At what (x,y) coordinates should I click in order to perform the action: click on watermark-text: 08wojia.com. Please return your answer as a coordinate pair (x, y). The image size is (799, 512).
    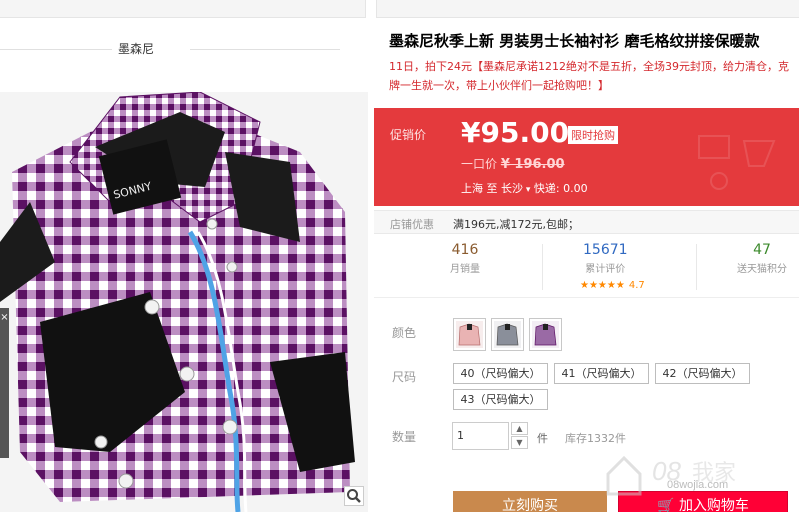
    Looking at the image, I should click on (698, 485).